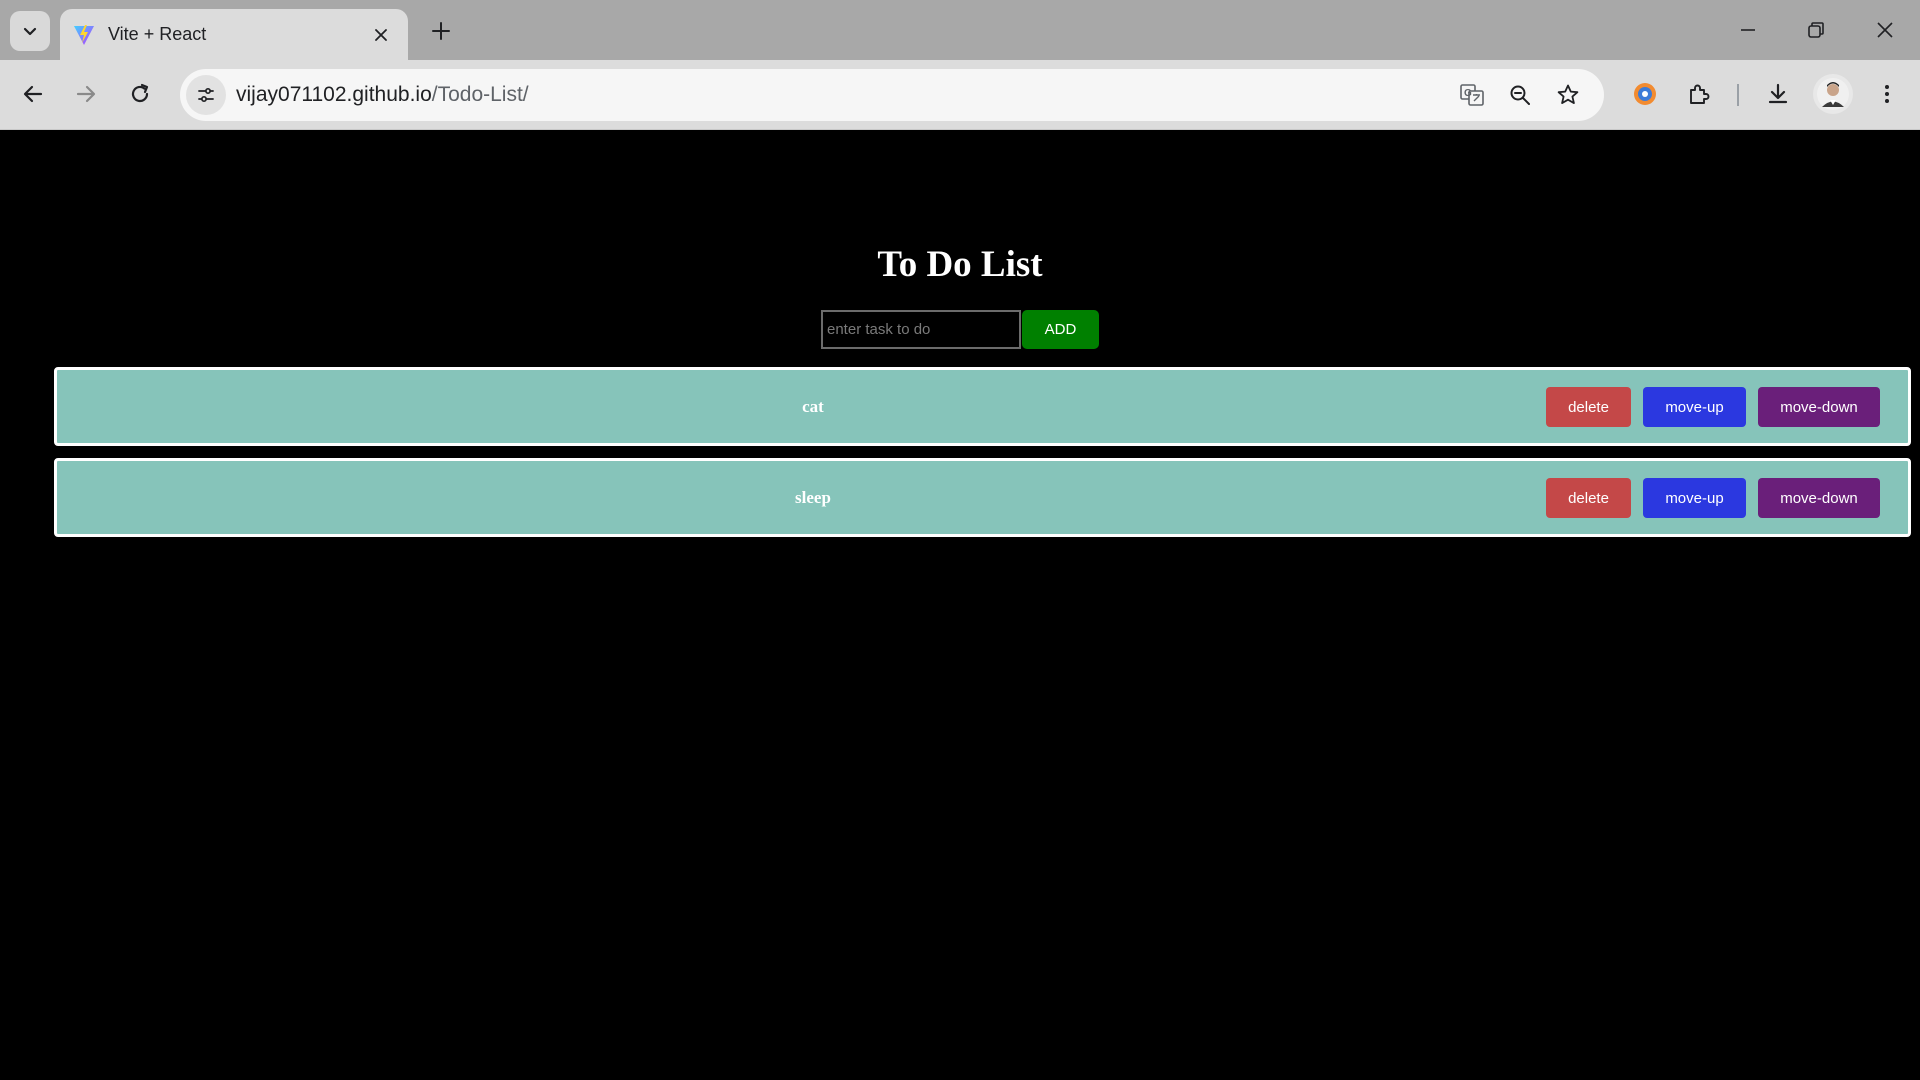 This screenshot has height=1080, width=1920. Describe the element at coordinates (1060, 329) in the screenshot. I see `add-button: ADD` at that location.